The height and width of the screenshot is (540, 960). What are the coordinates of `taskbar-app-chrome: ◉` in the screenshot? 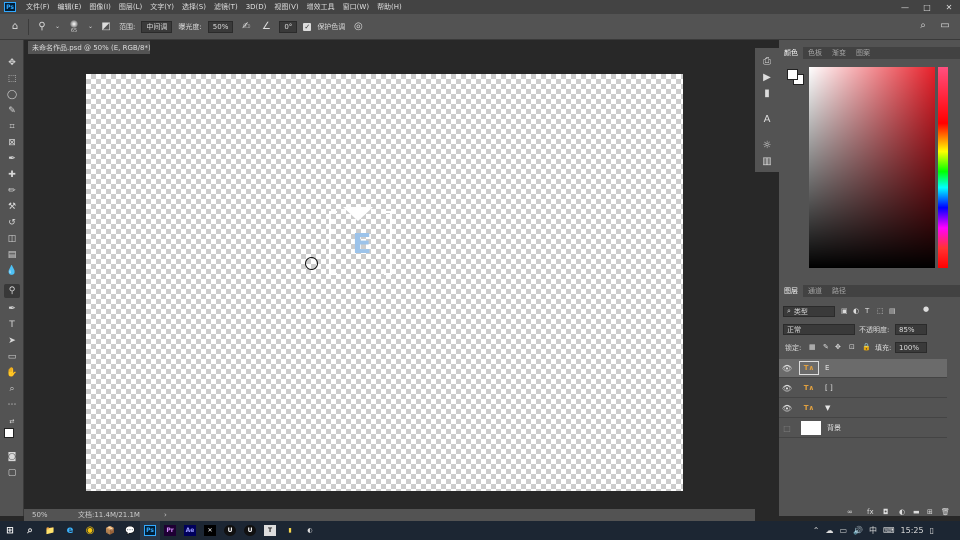 It's located at (90, 530).